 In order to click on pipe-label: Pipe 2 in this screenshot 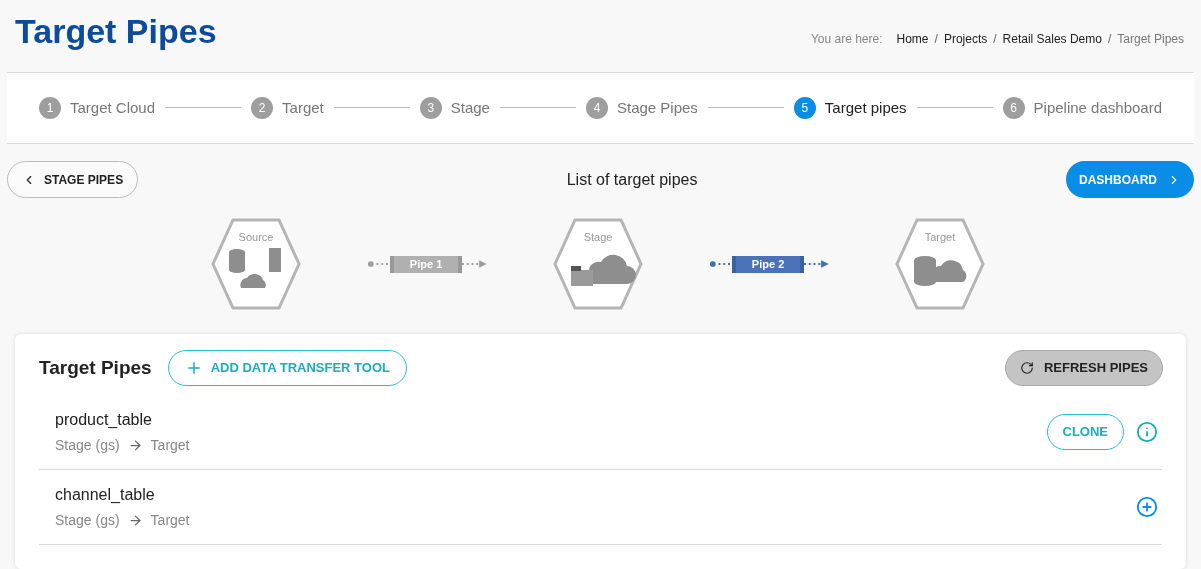, I will do `click(768, 264)`.